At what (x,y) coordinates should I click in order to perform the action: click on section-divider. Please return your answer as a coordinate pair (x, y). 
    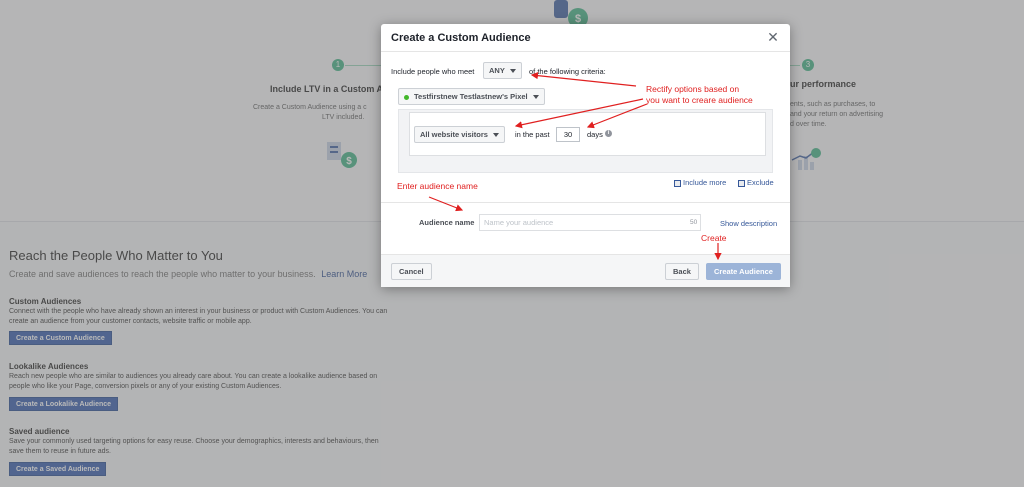
    Looking at the image, I should click on (585, 202).